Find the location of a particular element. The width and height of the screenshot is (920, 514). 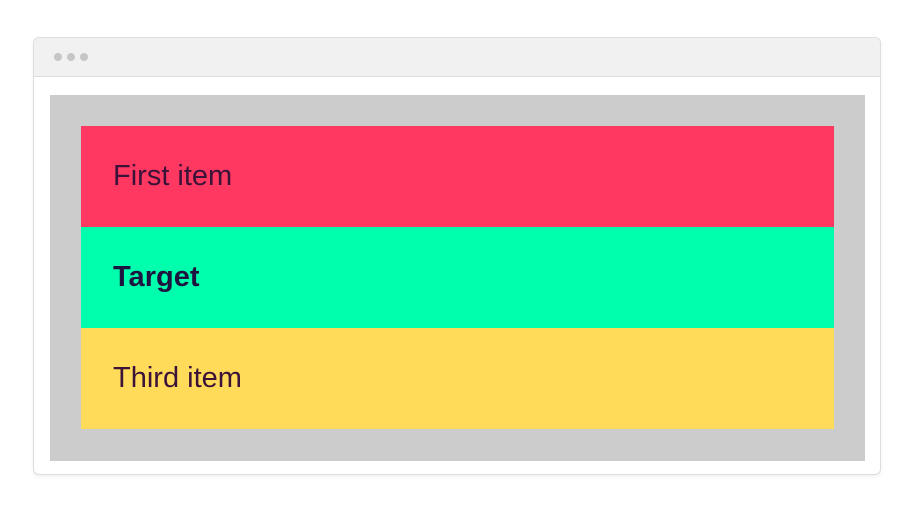

window-controls is located at coordinates (71, 57).